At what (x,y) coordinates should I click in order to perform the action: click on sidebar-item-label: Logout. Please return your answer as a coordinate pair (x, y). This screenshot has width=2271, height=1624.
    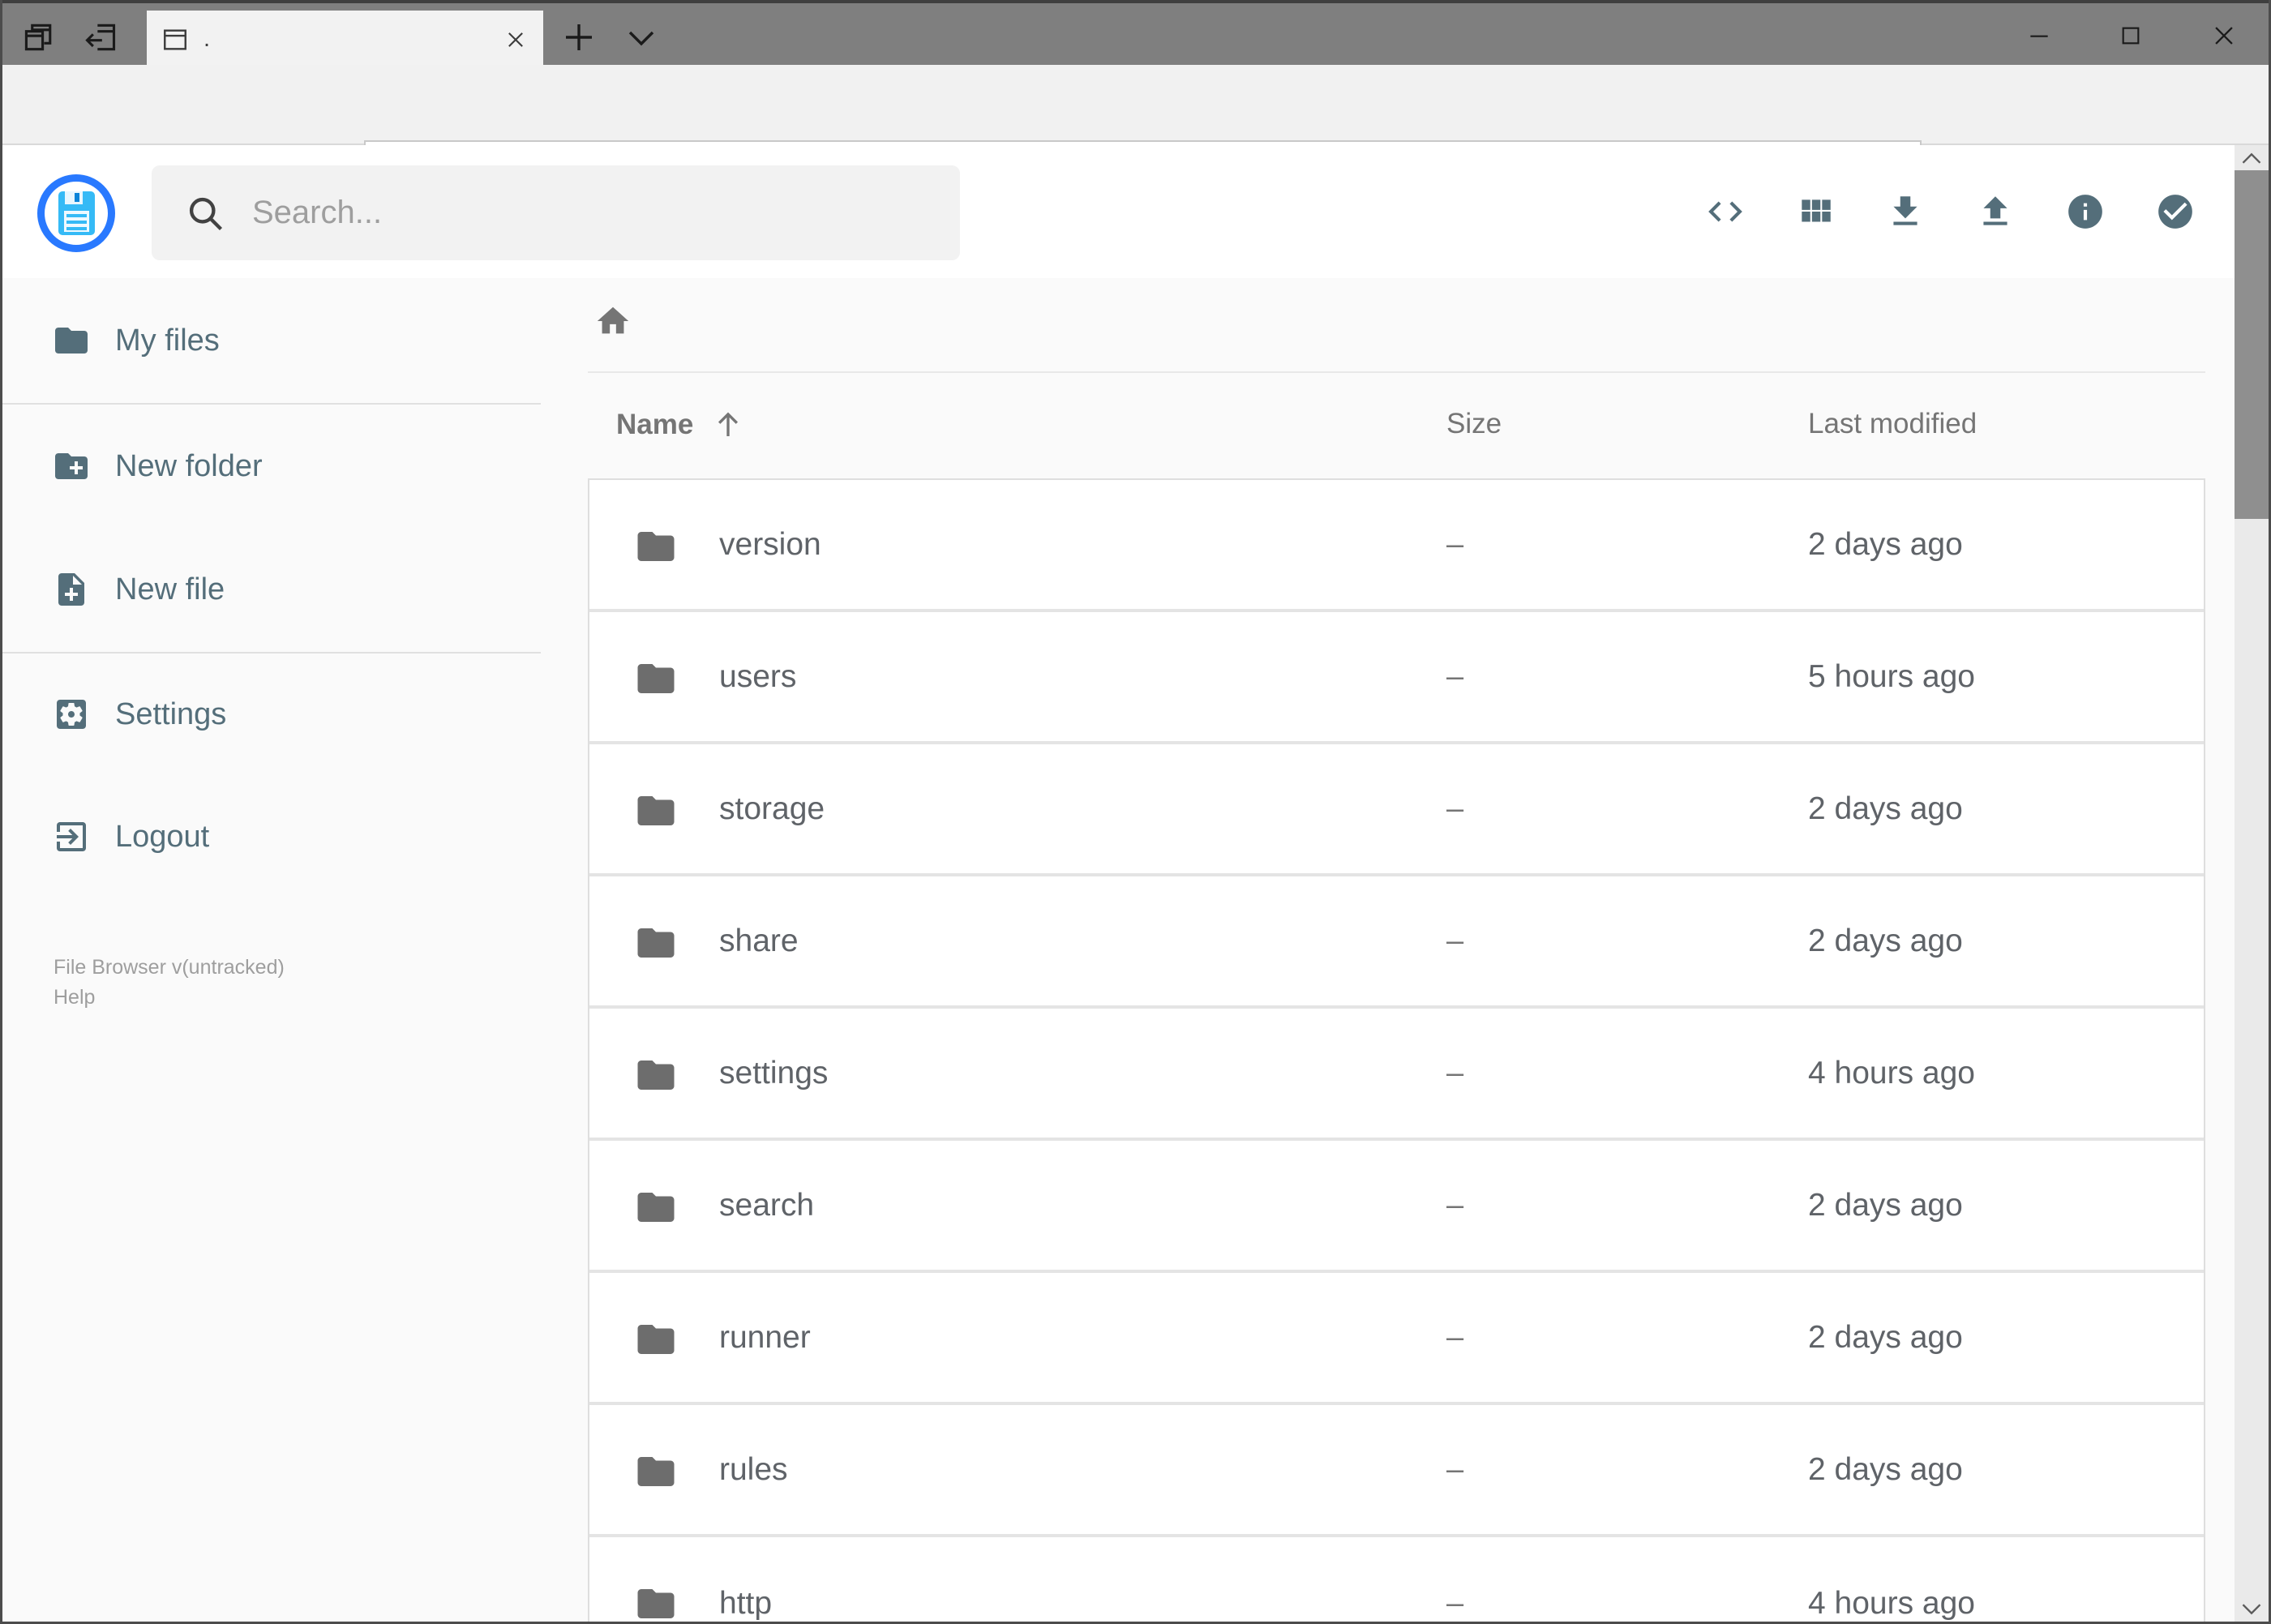
    Looking at the image, I should click on (163, 837).